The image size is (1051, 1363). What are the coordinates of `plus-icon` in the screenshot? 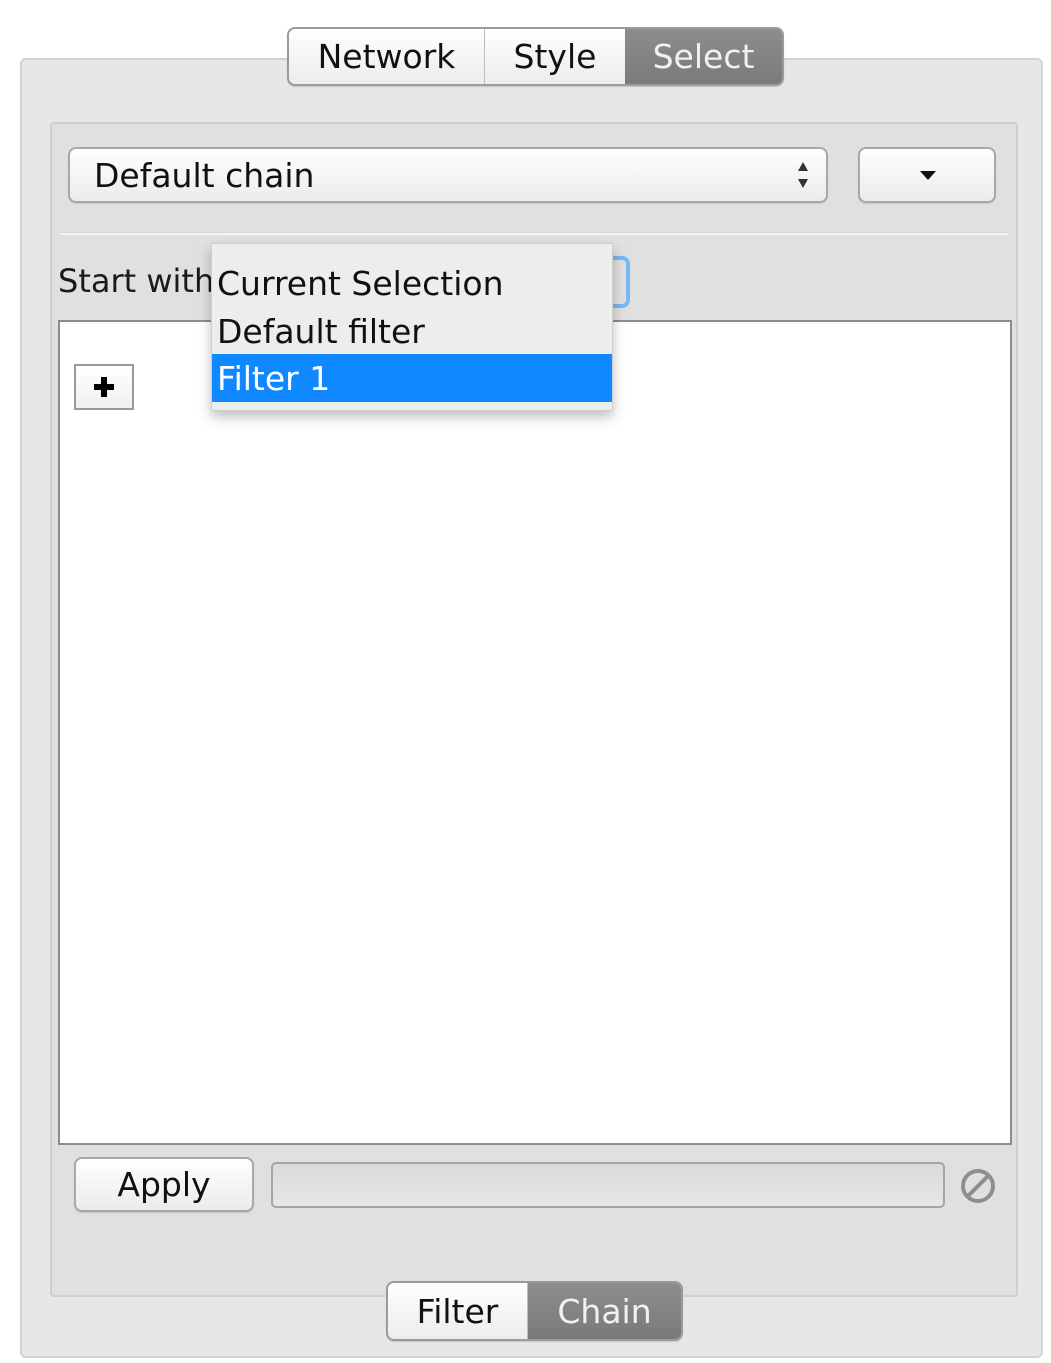 It's located at (104, 387).